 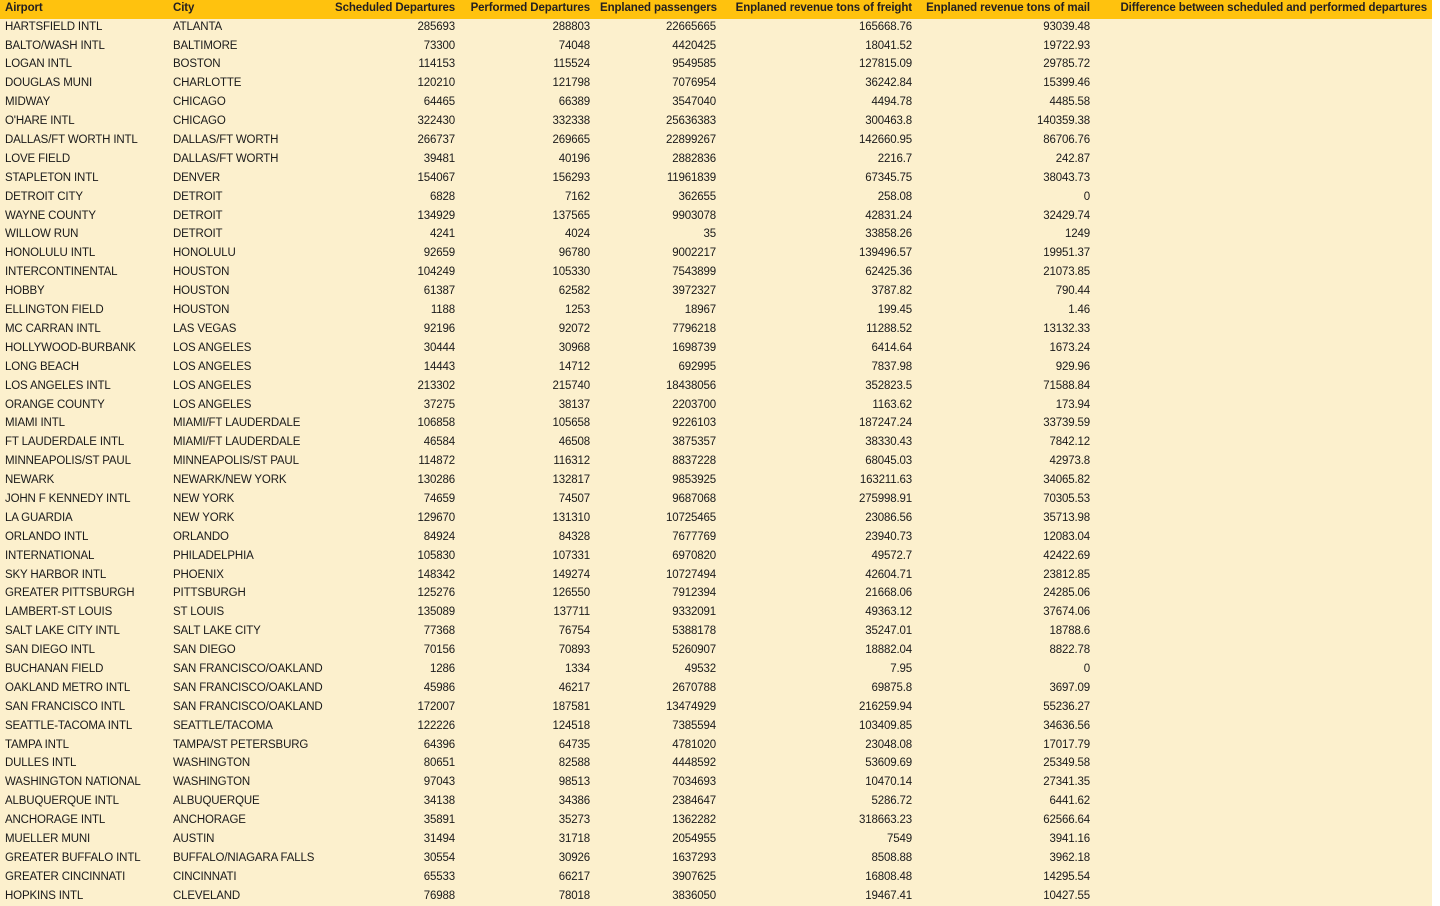 I want to click on cell-airport: ORANGE COUNTY, so click(x=84, y=405).